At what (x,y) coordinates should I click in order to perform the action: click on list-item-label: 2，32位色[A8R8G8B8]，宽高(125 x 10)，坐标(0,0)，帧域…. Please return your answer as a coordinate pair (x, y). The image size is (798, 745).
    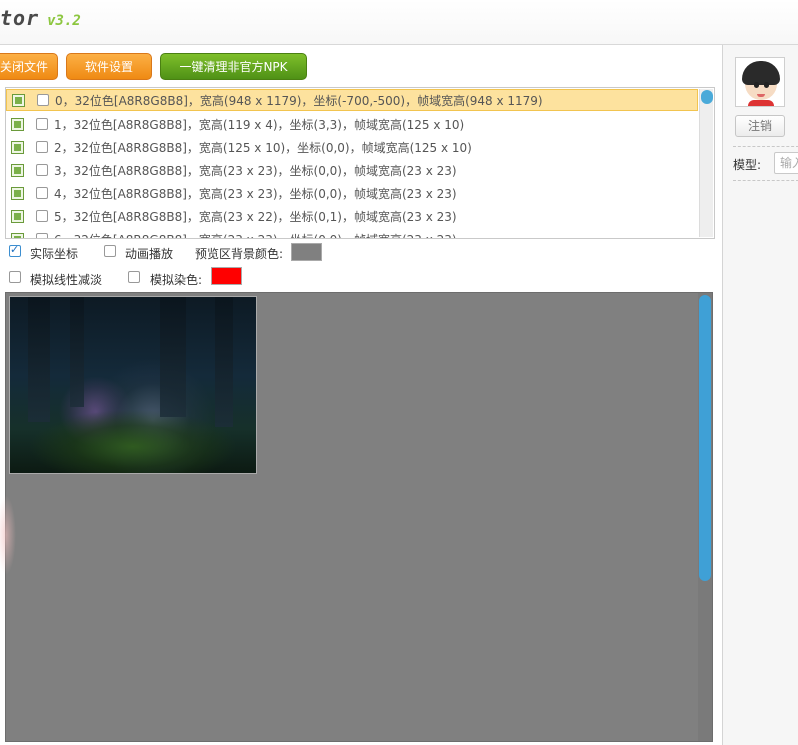
    Looking at the image, I should click on (263, 148).